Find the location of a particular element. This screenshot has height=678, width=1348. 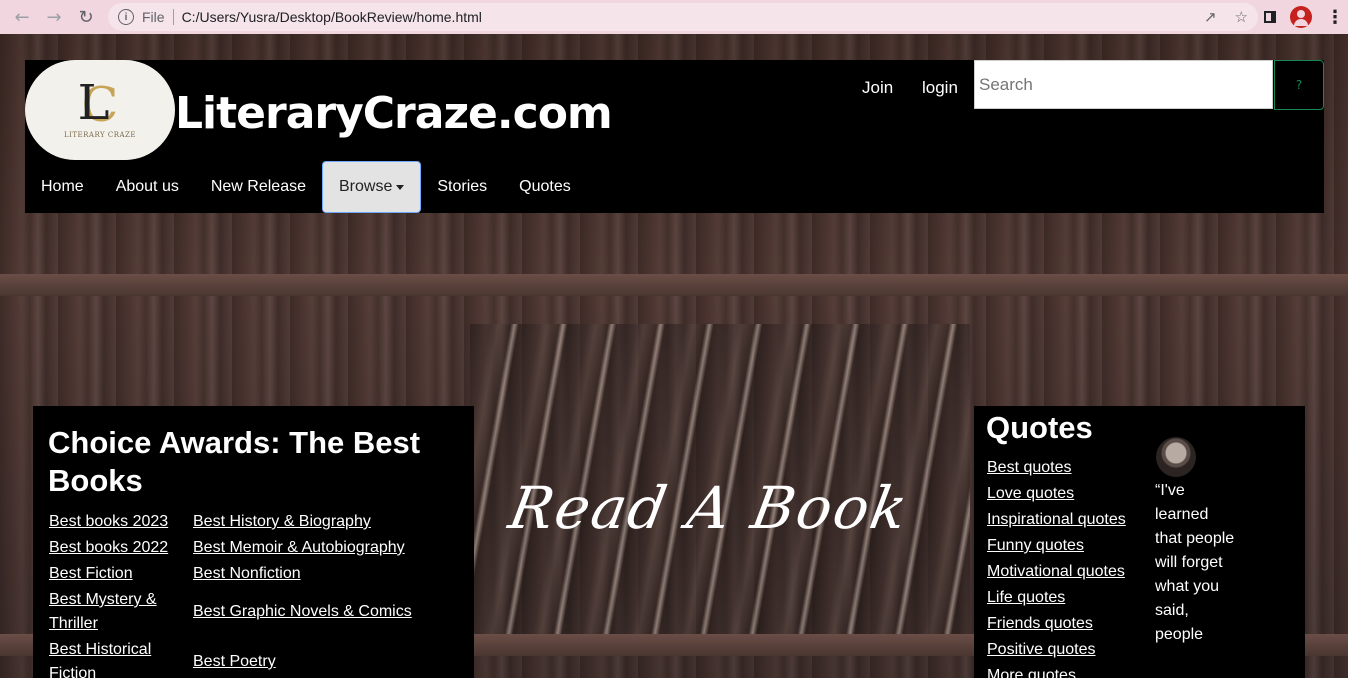

nav-browse-dropdown: Browse is located at coordinates (372, 187).